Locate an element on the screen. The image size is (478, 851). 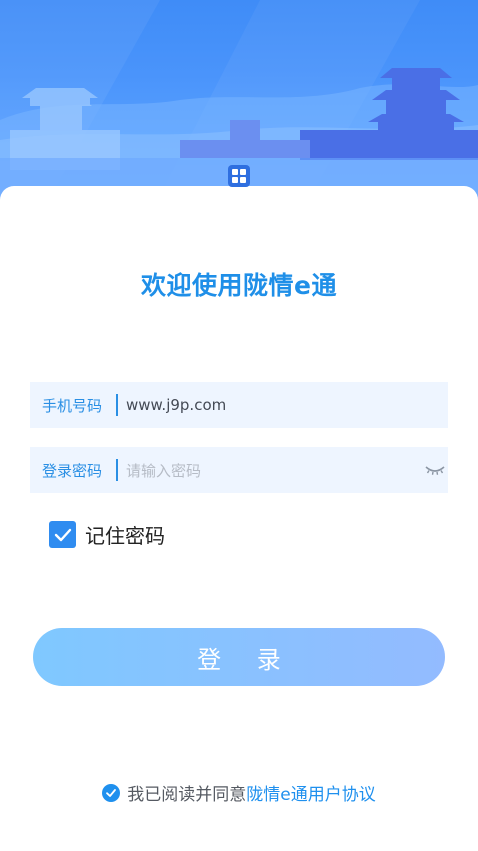
phone-input: www.j9p.com is located at coordinates (176, 405).